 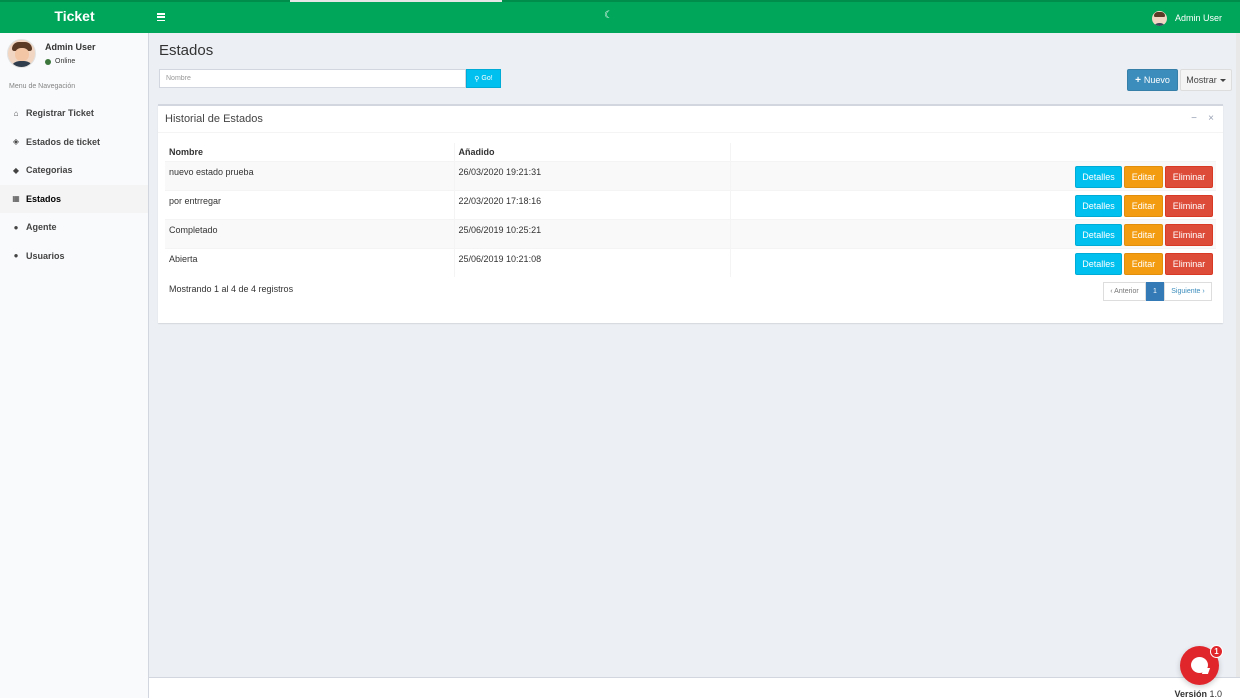 I want to click on column-header-nombre: Nombre, so click(x=309, y=152).